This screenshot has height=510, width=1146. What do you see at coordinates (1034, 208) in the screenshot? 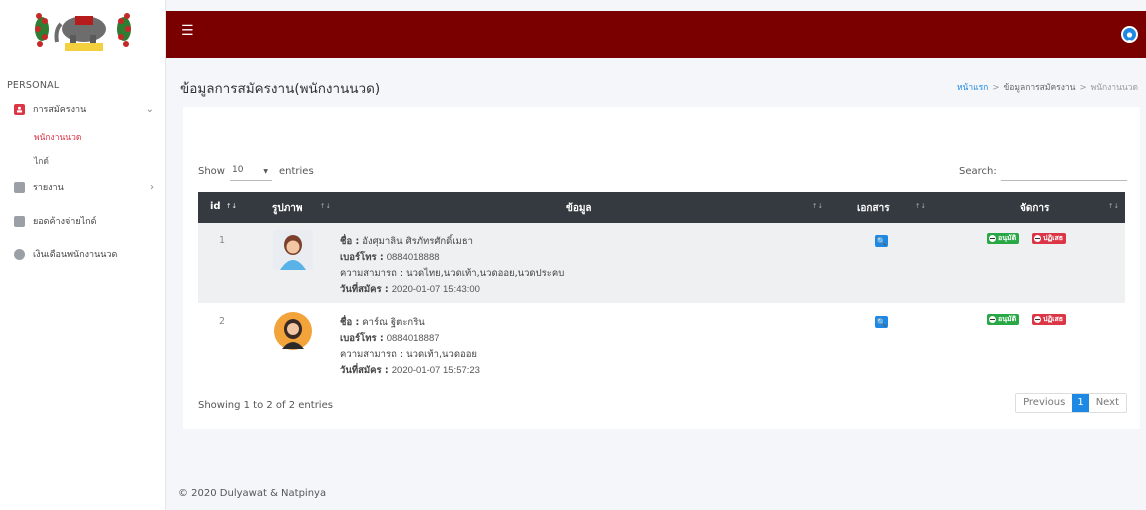
I see `column-header-manage: จัดการ` at bounding box center [1034, 208].